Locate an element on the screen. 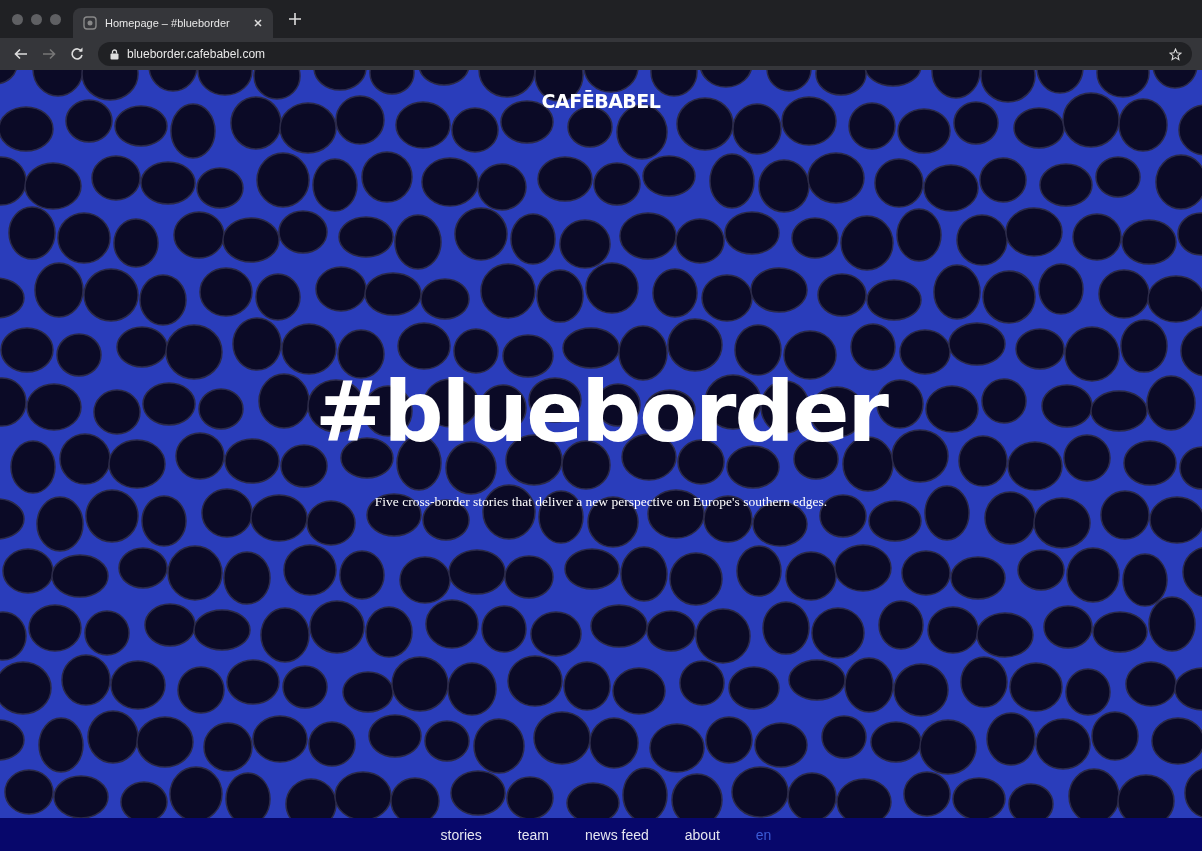  nav-link: team is located at coordinates (533, 834).